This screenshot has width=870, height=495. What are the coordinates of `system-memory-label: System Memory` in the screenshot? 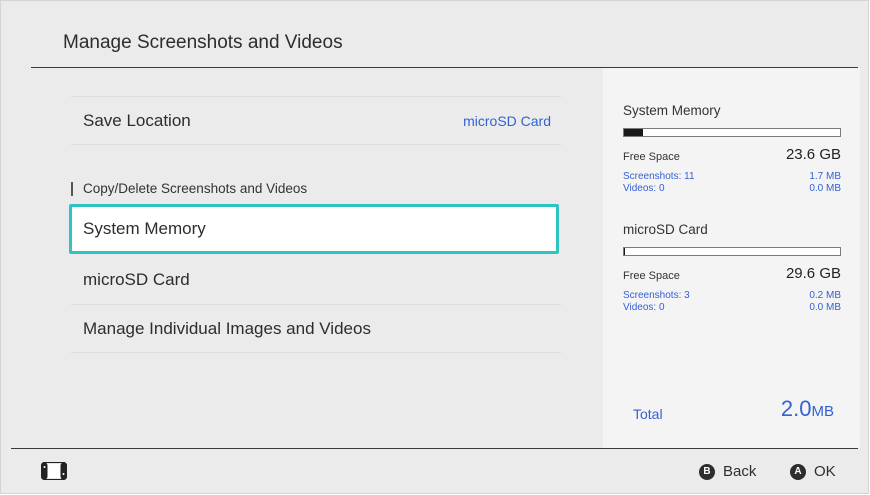 It's located at (144, 228).